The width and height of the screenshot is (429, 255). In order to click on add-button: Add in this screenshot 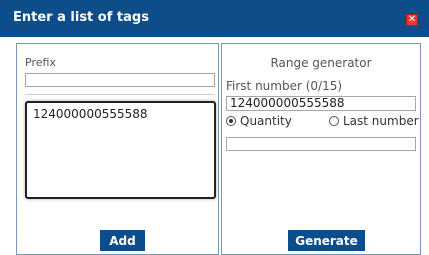, I will do `click(122, 240)`.